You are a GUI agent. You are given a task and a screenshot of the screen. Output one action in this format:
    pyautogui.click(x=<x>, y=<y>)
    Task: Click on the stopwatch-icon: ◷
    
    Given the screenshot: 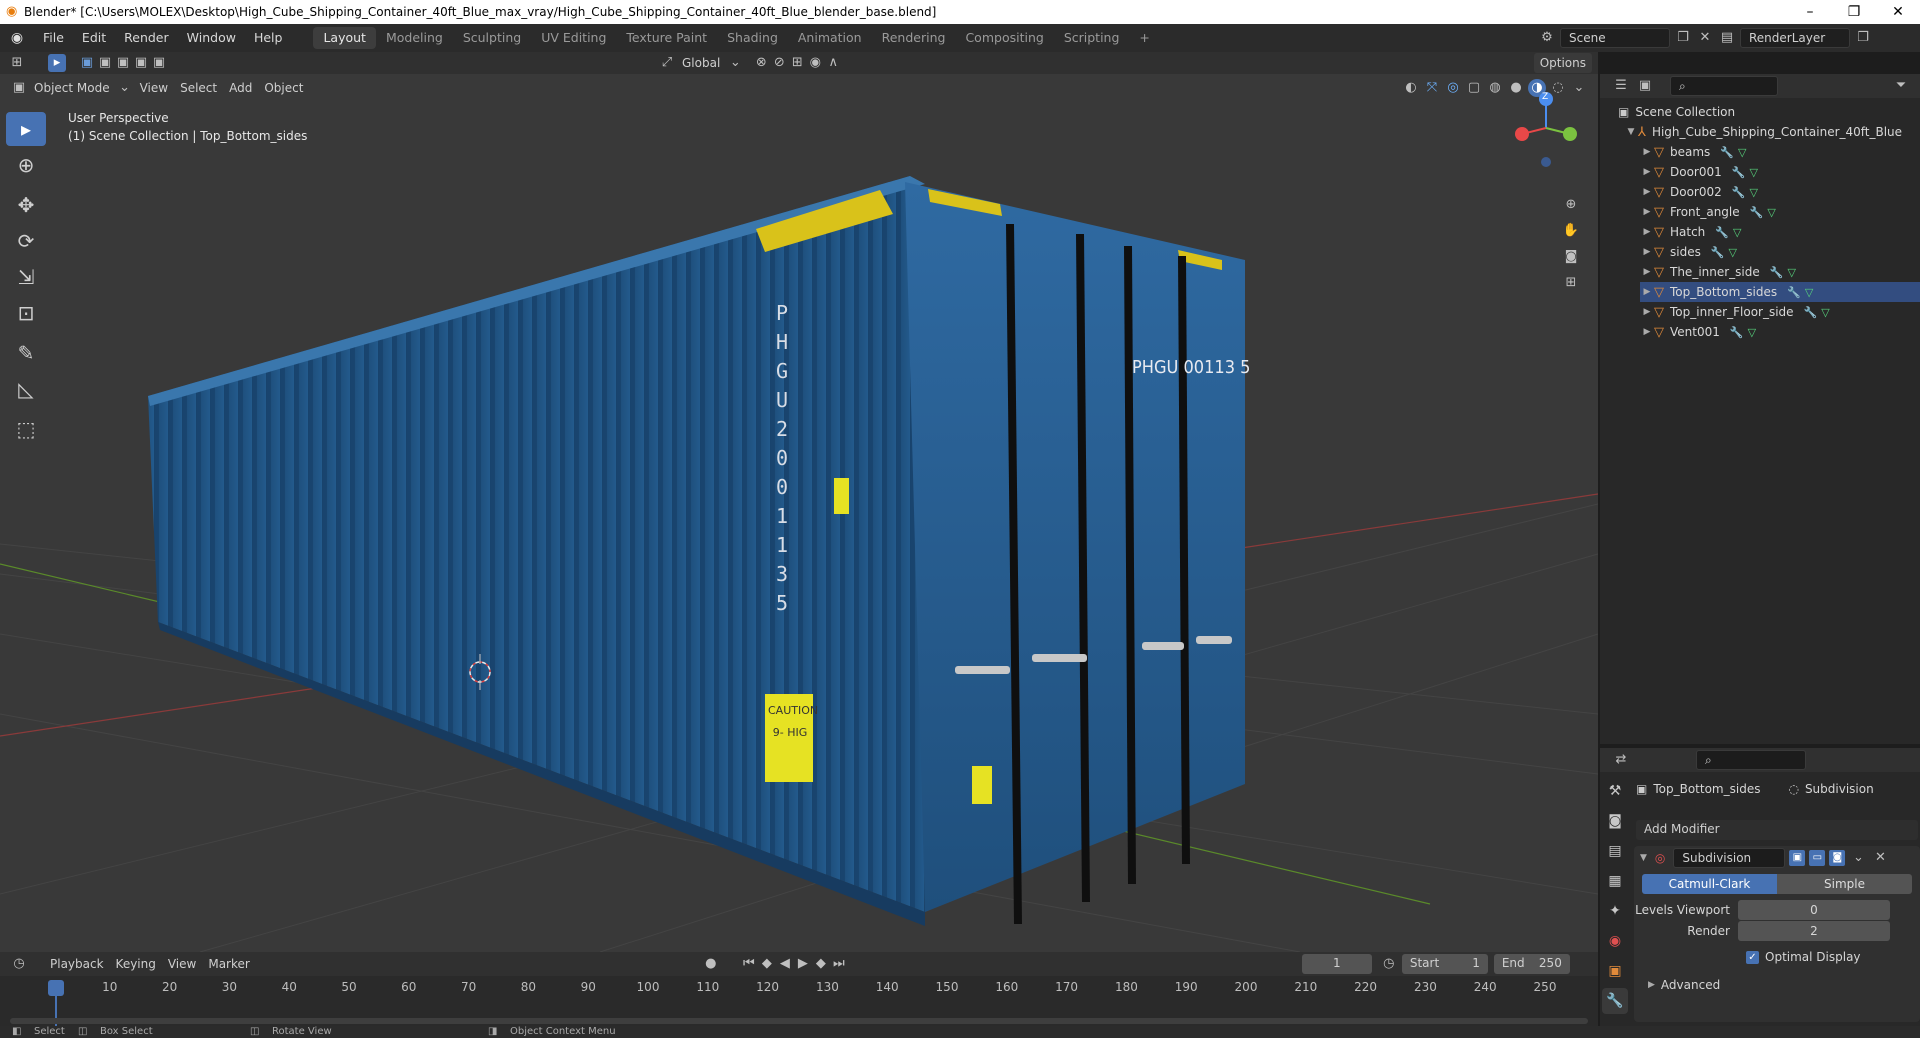 What is the action you would take?
    pyautogui.click(x=1389, y=964)
    